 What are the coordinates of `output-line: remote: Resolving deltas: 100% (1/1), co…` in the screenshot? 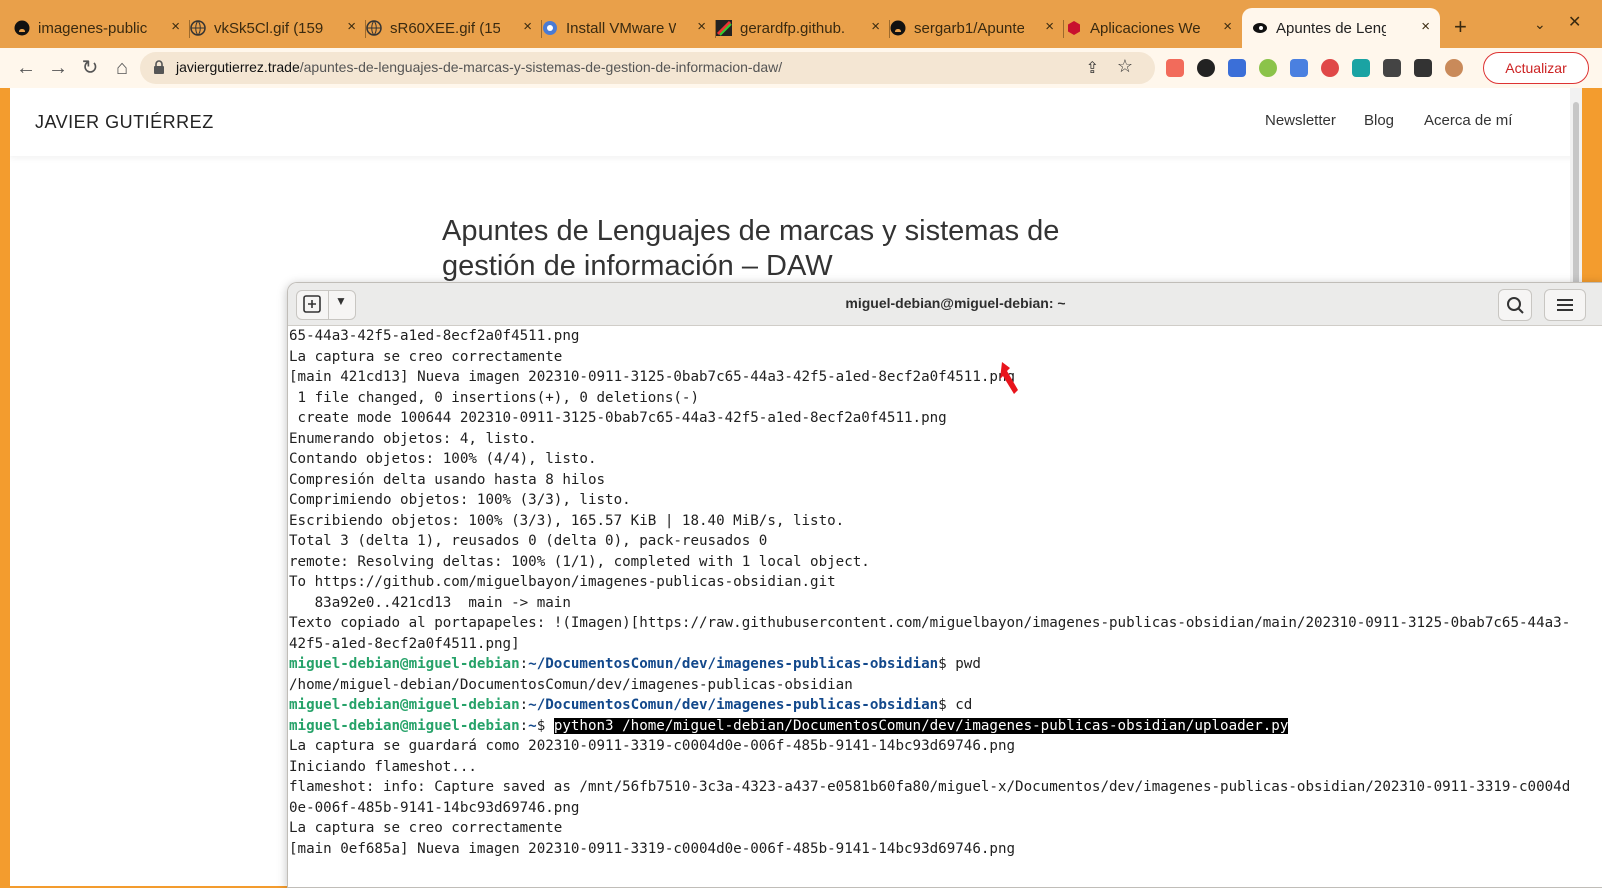 It's located at (579, 561).